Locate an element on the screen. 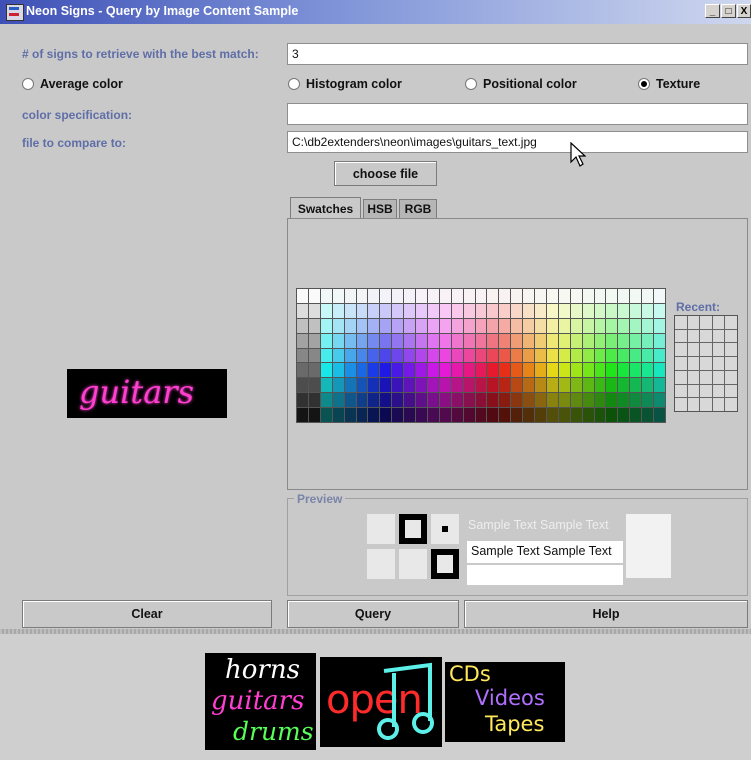 This screenshot has height=760, width=751. radio-texture: Texture is located at coordinates (669, 84).